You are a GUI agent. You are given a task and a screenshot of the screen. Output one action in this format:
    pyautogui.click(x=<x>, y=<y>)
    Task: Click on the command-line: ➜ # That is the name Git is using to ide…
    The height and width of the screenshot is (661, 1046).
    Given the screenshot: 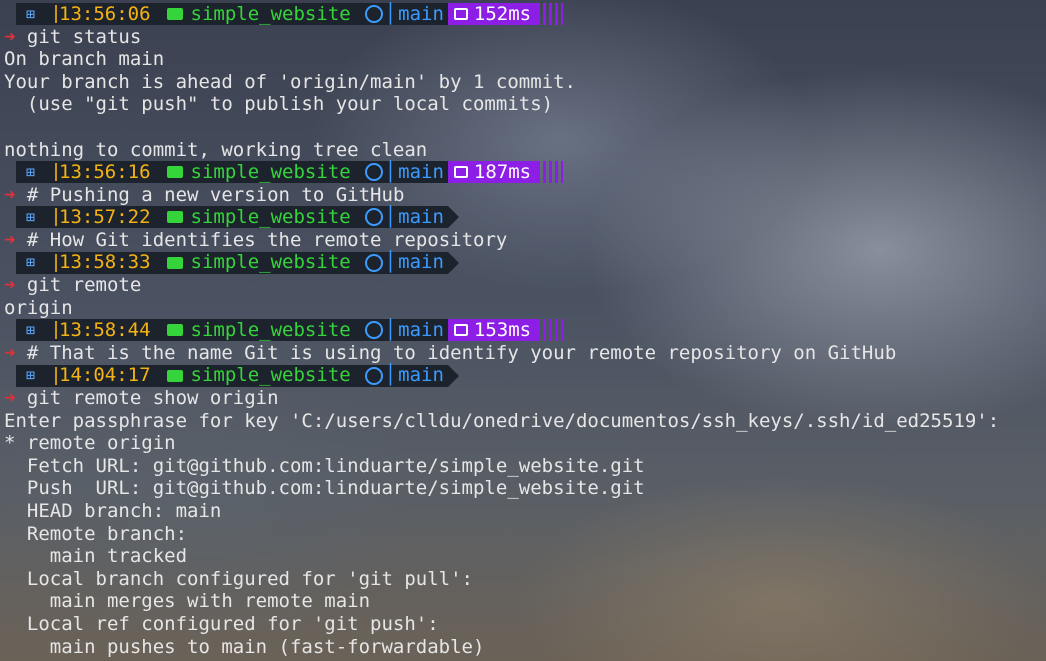 What is the action you would take?
    pyautogui.click(x=523, y=353)
    